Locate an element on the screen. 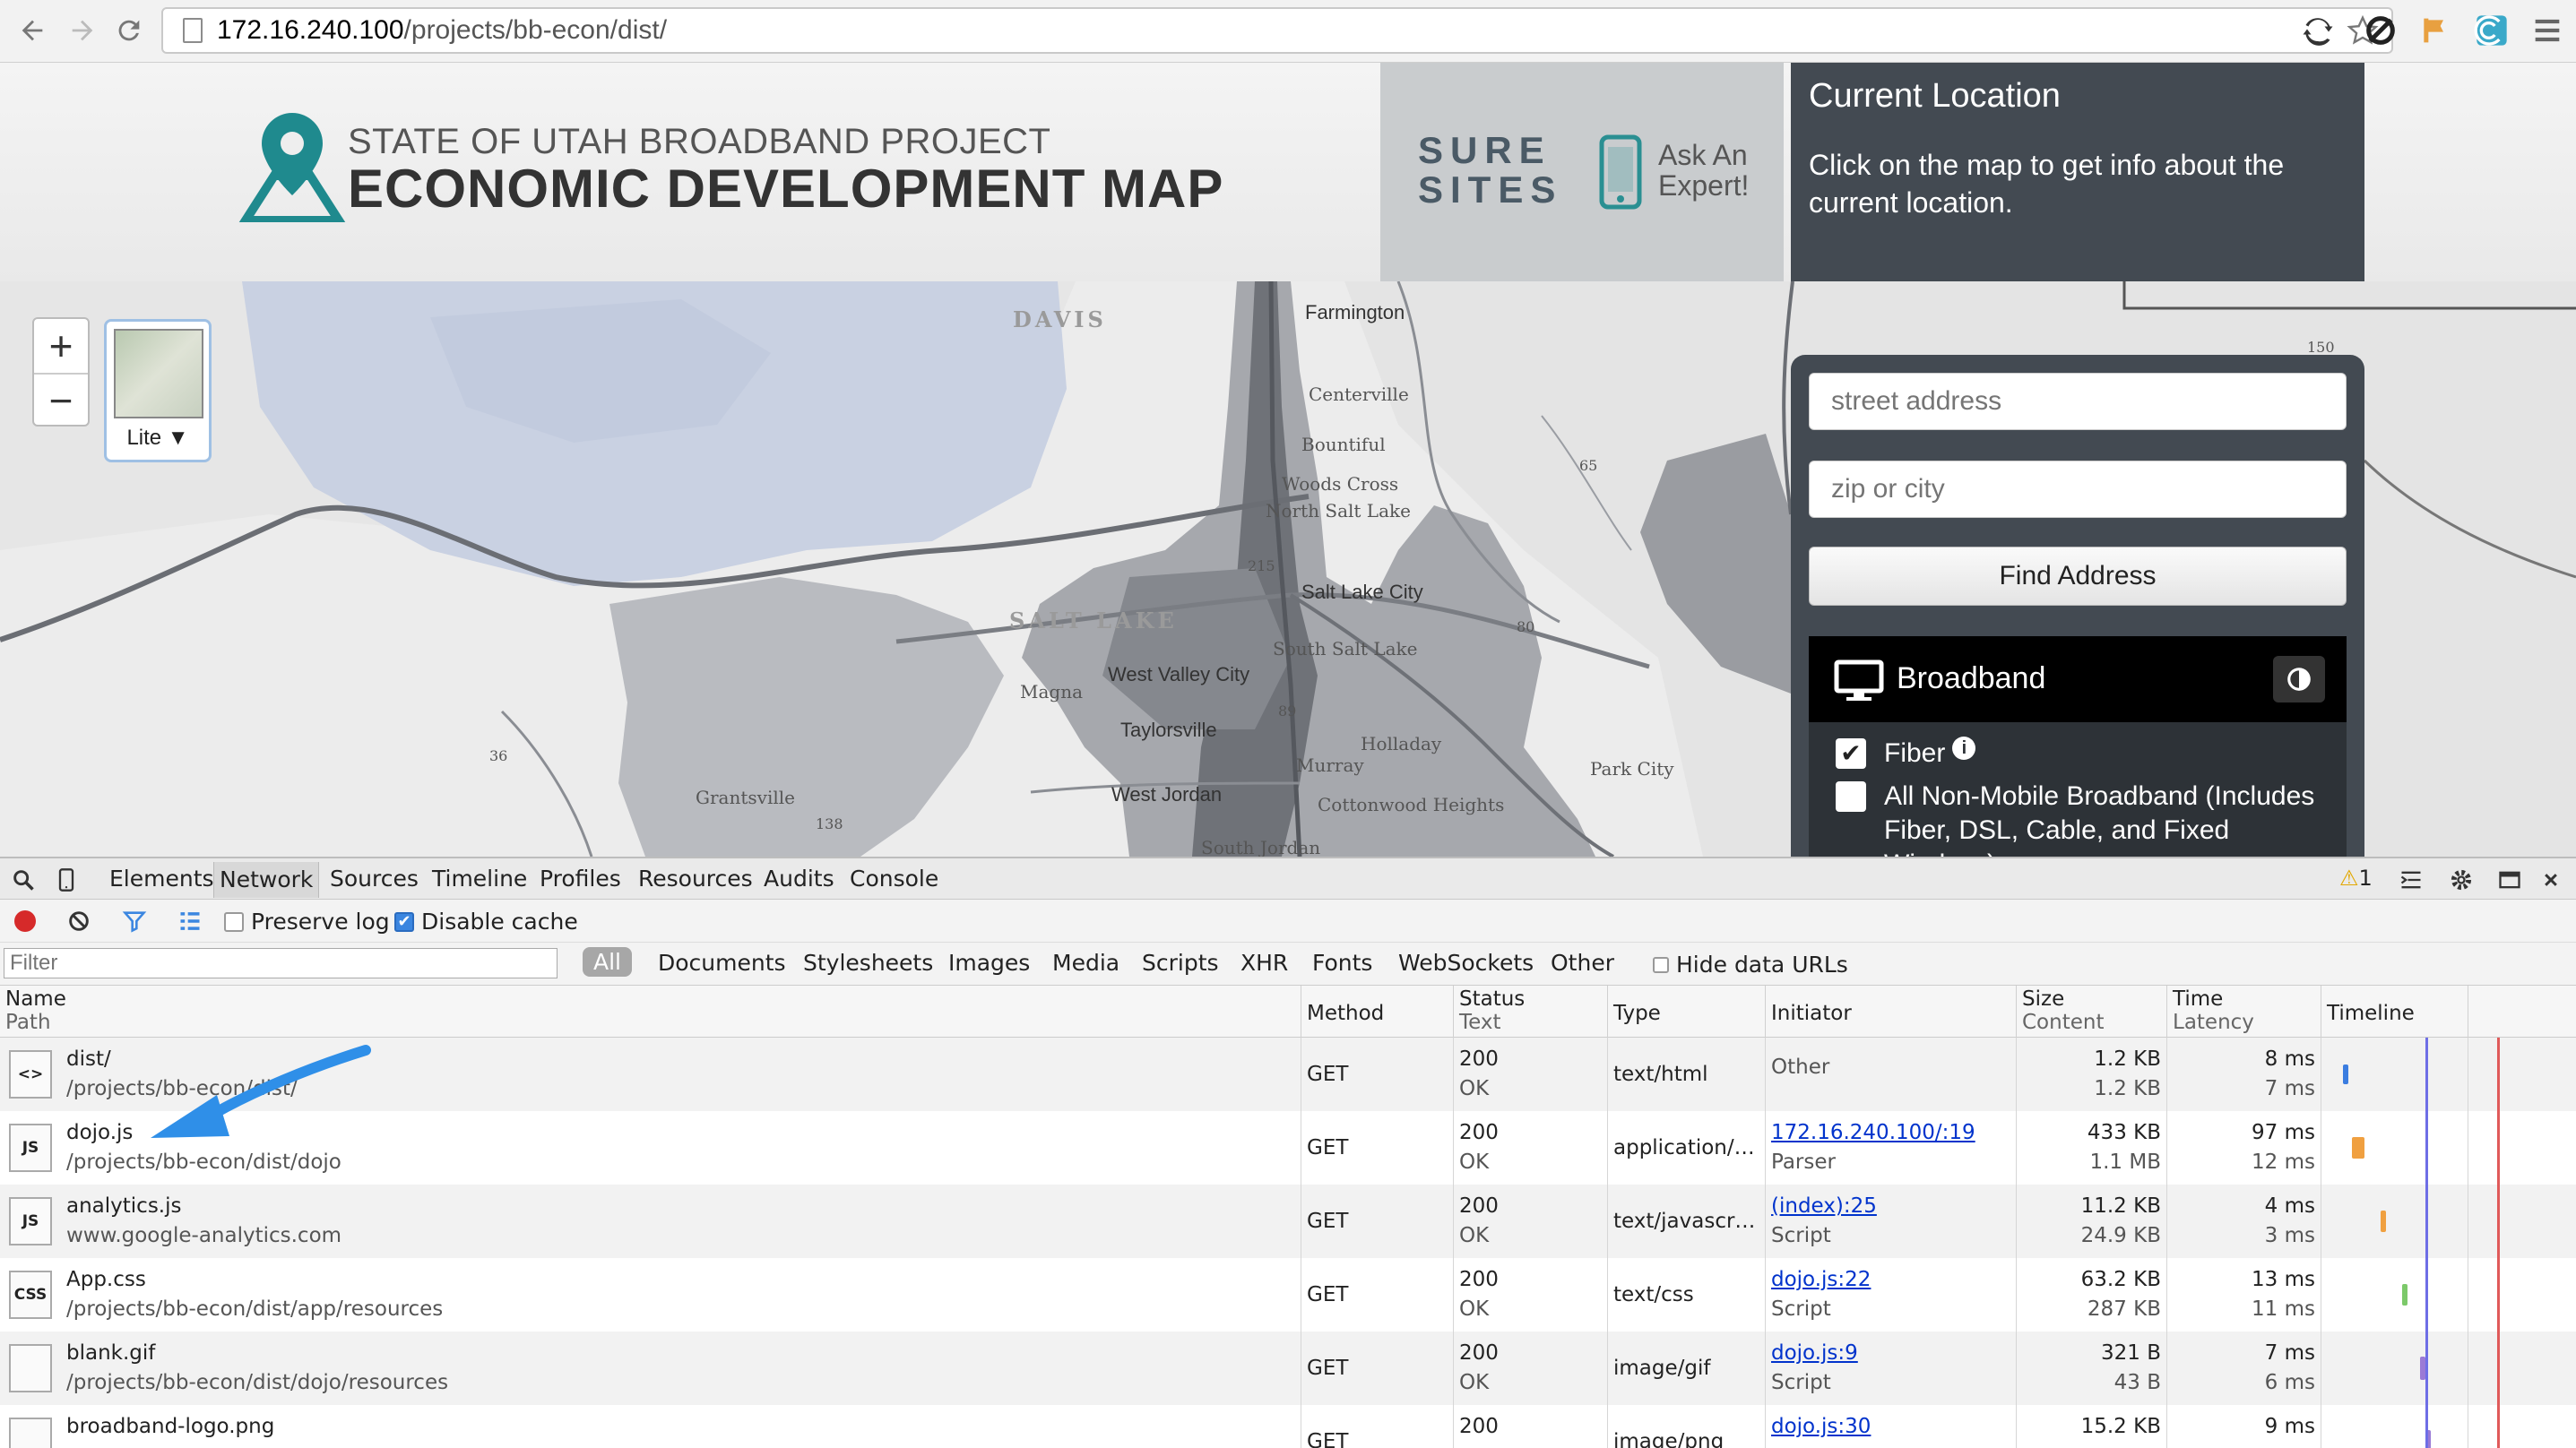  zoom-control: + − is located at coordinates (61, 372).